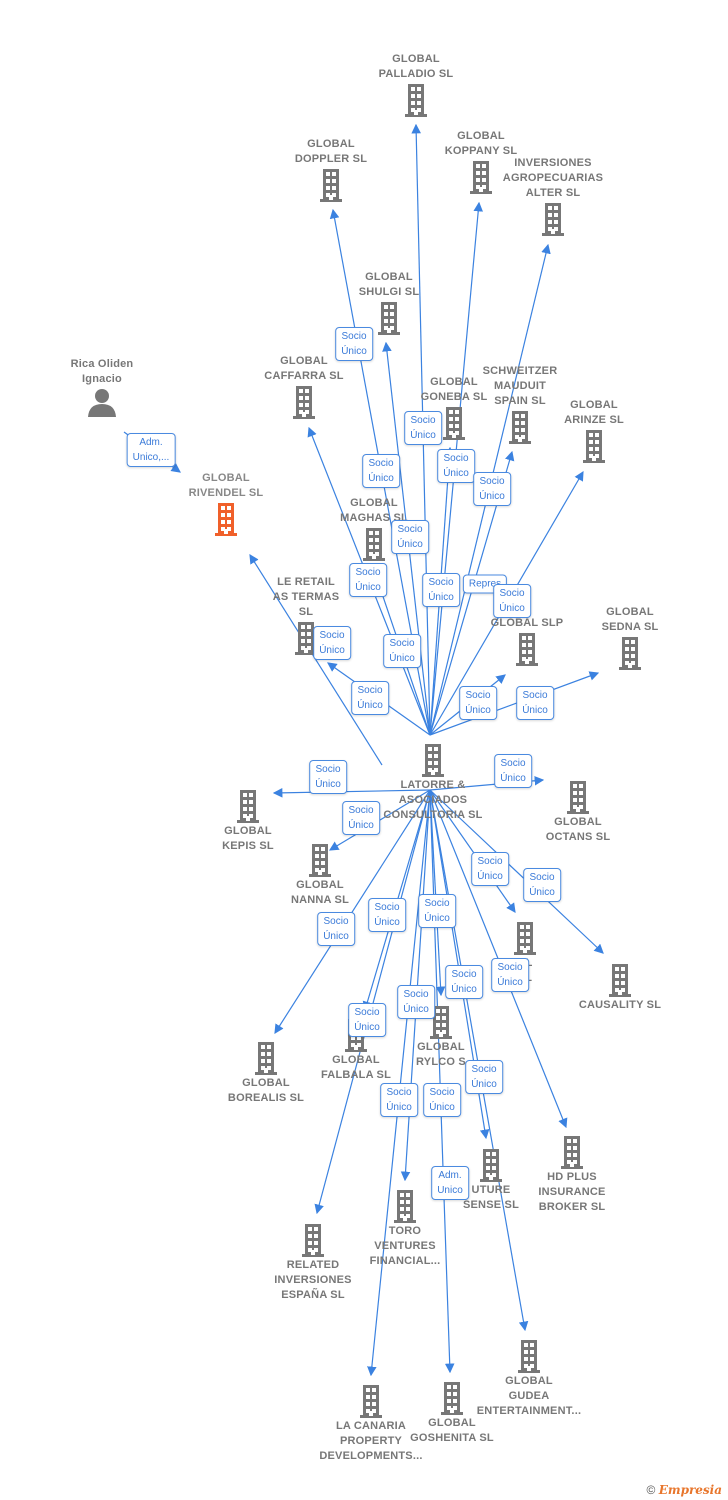 The height and width of the screenshot is (1500, 728). I want to click on node-label: GLOBAL DOPPLER SL, so click(331, 151).